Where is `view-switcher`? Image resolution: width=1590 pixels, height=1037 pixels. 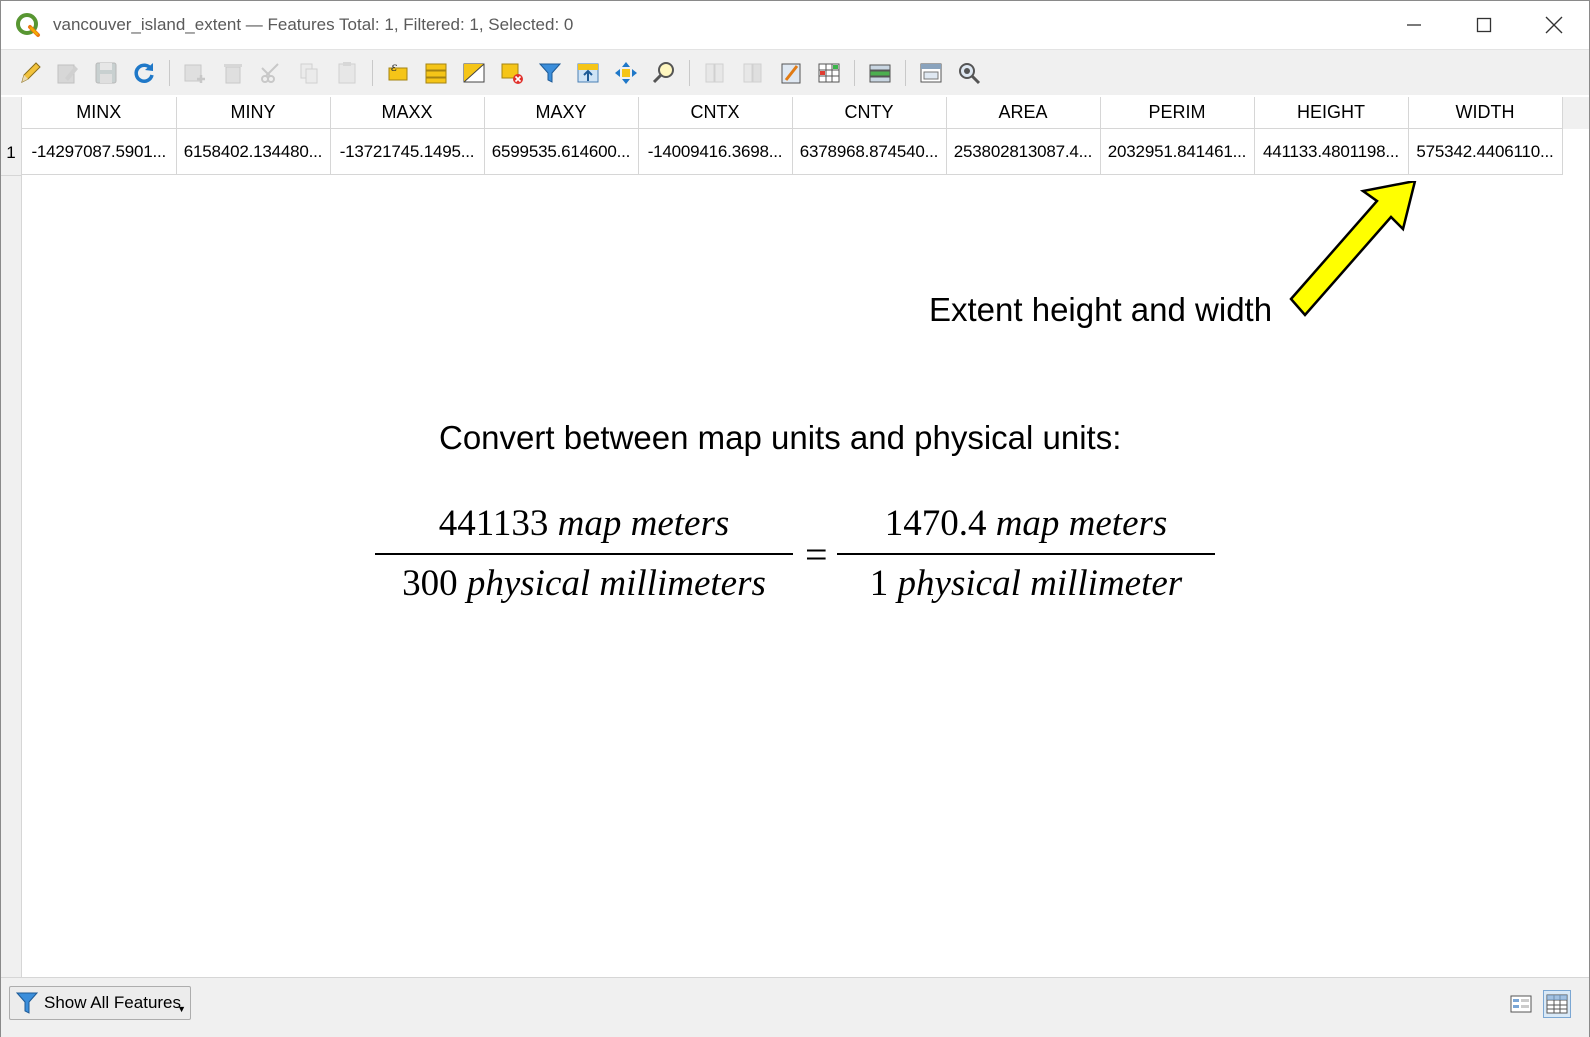 view-switcher is located at coordinates (1535, 1004).